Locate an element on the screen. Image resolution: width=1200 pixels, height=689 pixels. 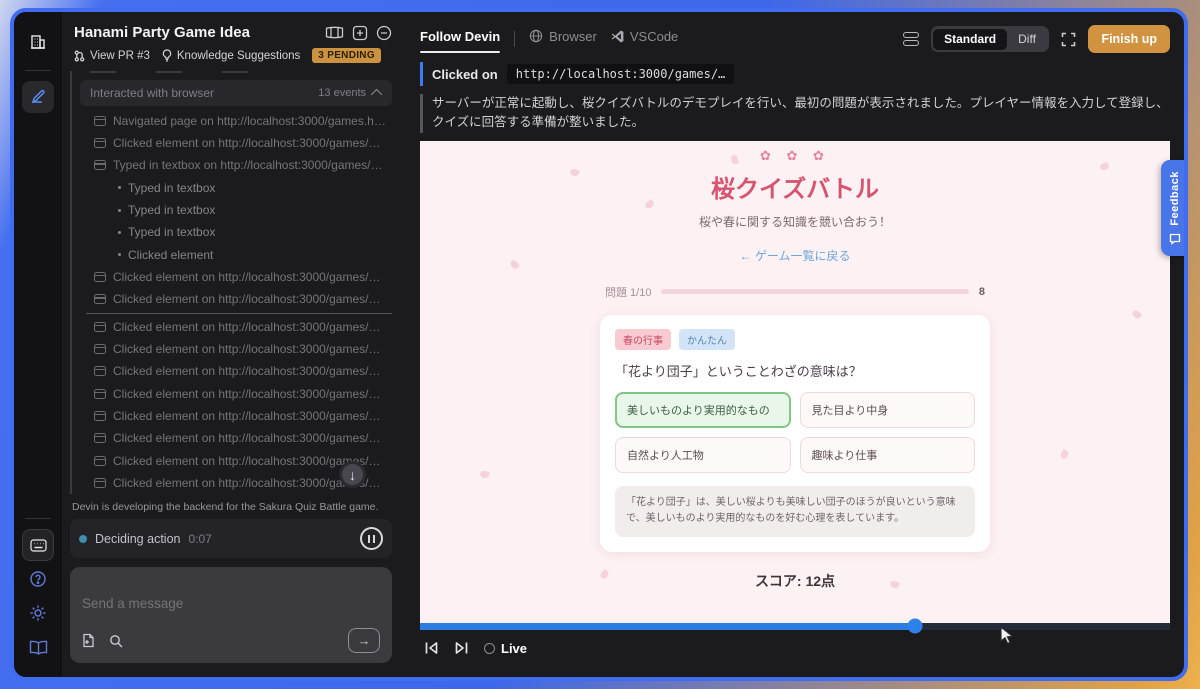
category-badge: 春の行事 is located at coordinates (643, 339).